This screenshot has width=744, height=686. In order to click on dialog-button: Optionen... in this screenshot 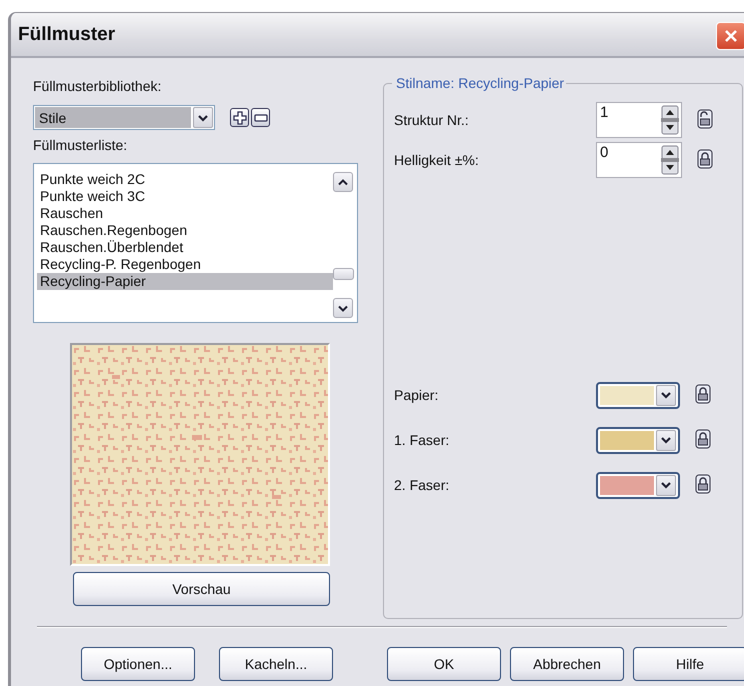, I will do `click(138, 664)`.